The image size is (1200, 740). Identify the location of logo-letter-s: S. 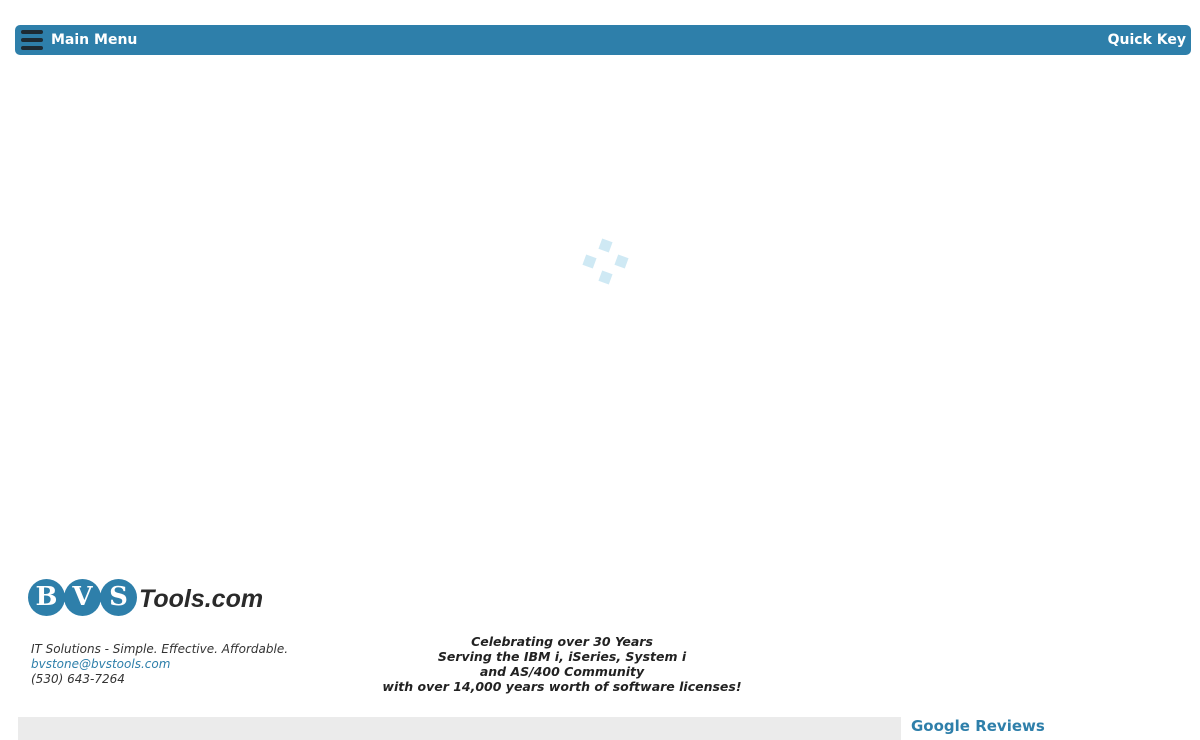
(118, 597).